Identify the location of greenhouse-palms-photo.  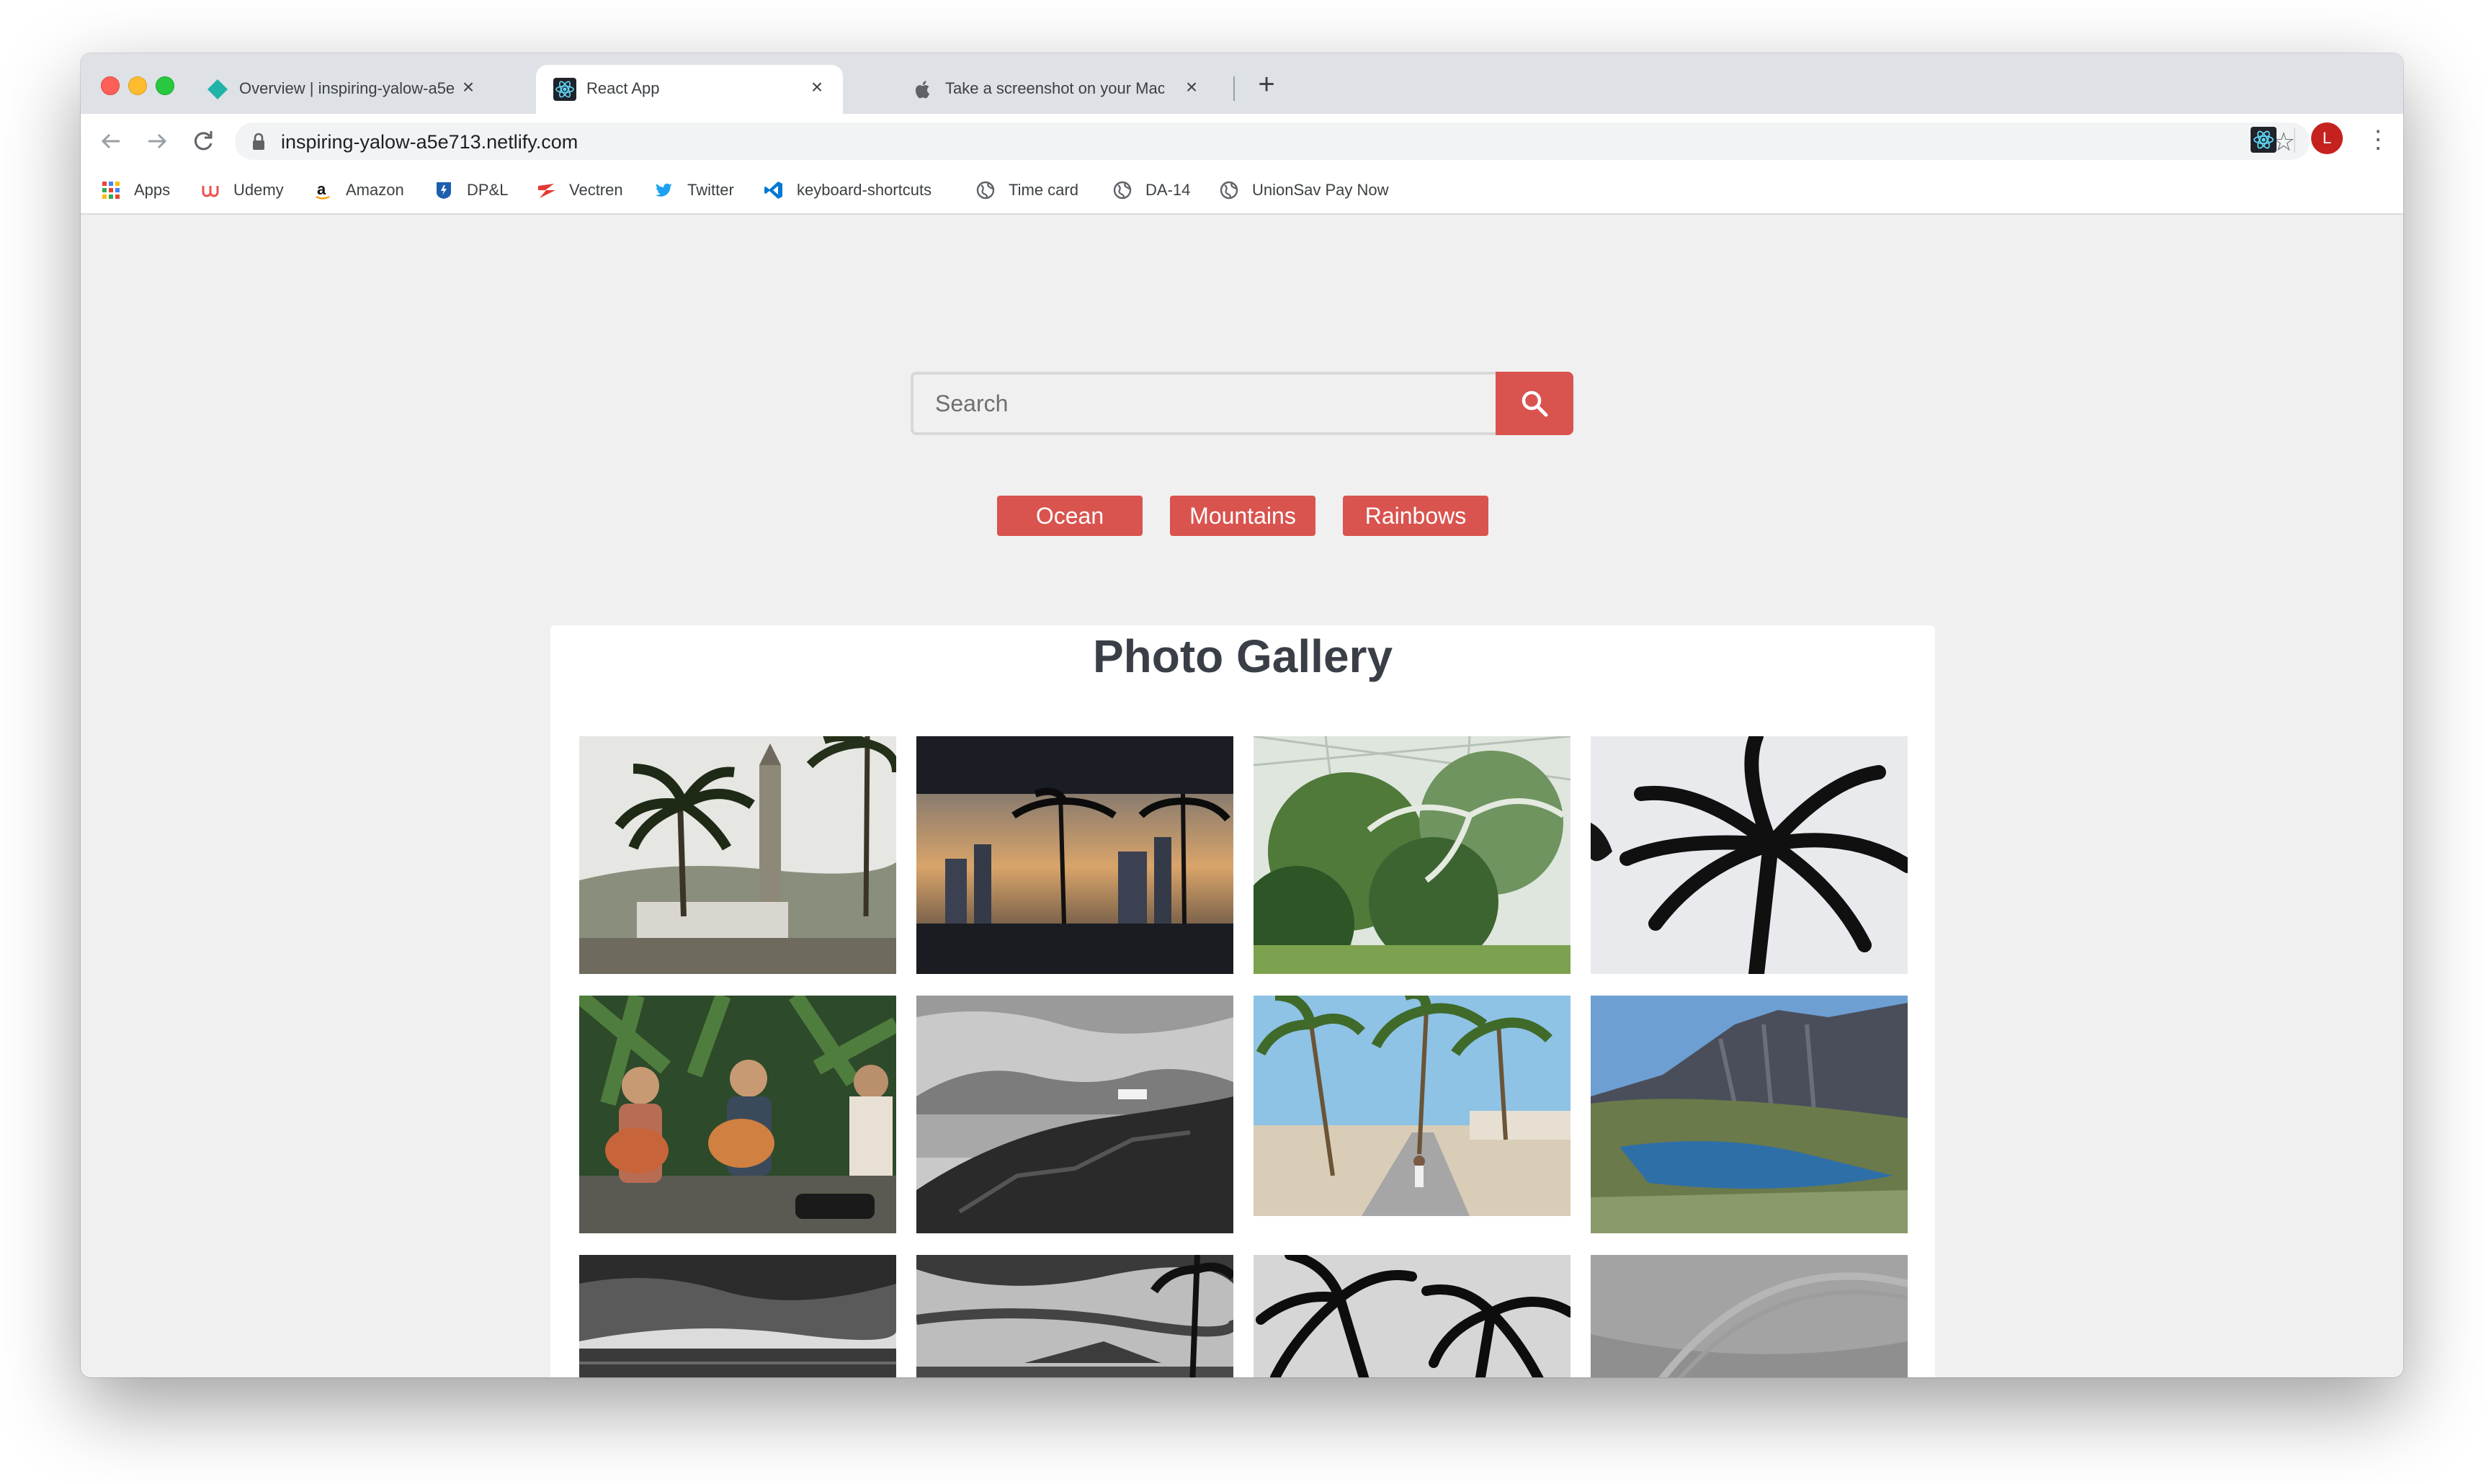
(1412, 855).